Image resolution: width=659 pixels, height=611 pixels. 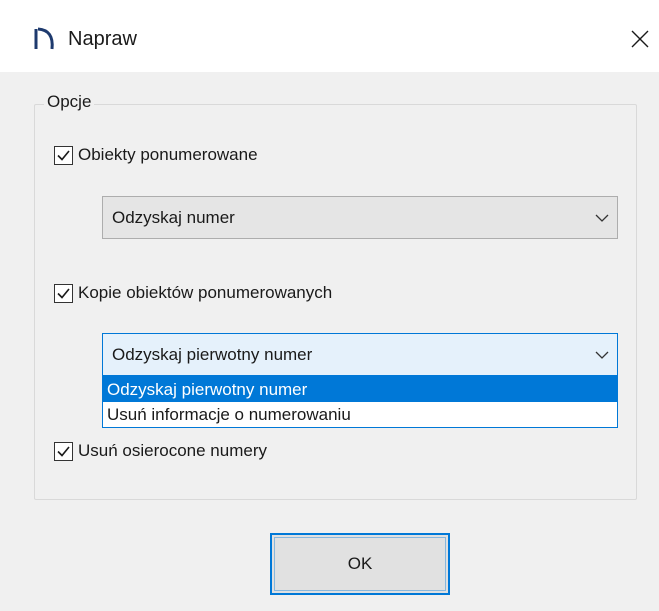 I want to click on numbered-objects-checkbox-box, so click(x=63, y=155).